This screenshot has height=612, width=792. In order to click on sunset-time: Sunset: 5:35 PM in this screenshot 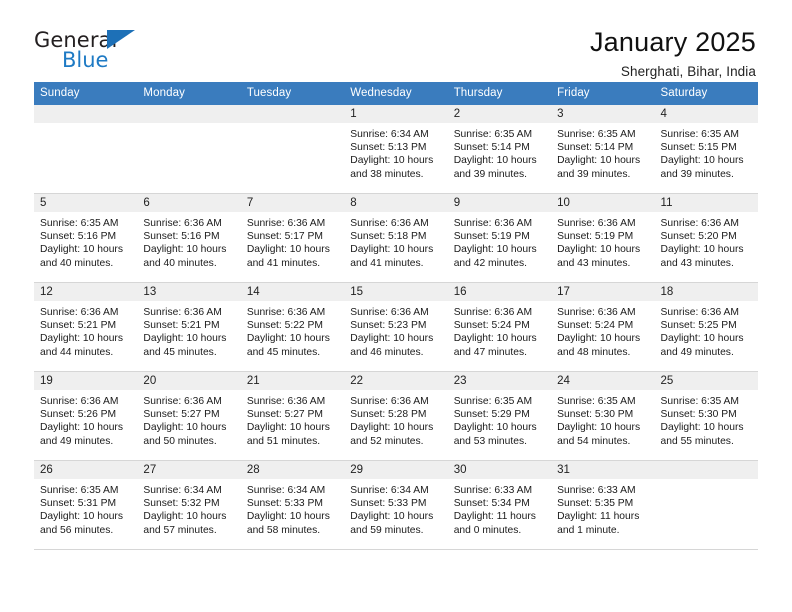, I will do `click(595, 504)`.